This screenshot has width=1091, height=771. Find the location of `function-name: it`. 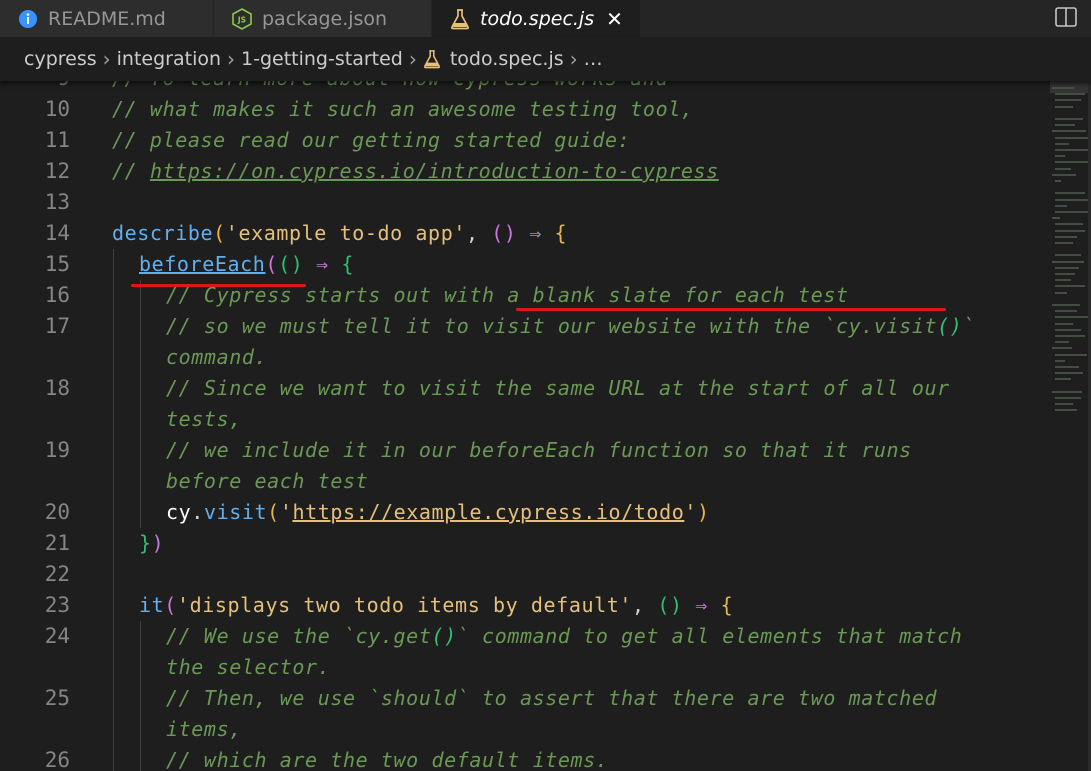

function-name: it is located at coordinates (152, 605).